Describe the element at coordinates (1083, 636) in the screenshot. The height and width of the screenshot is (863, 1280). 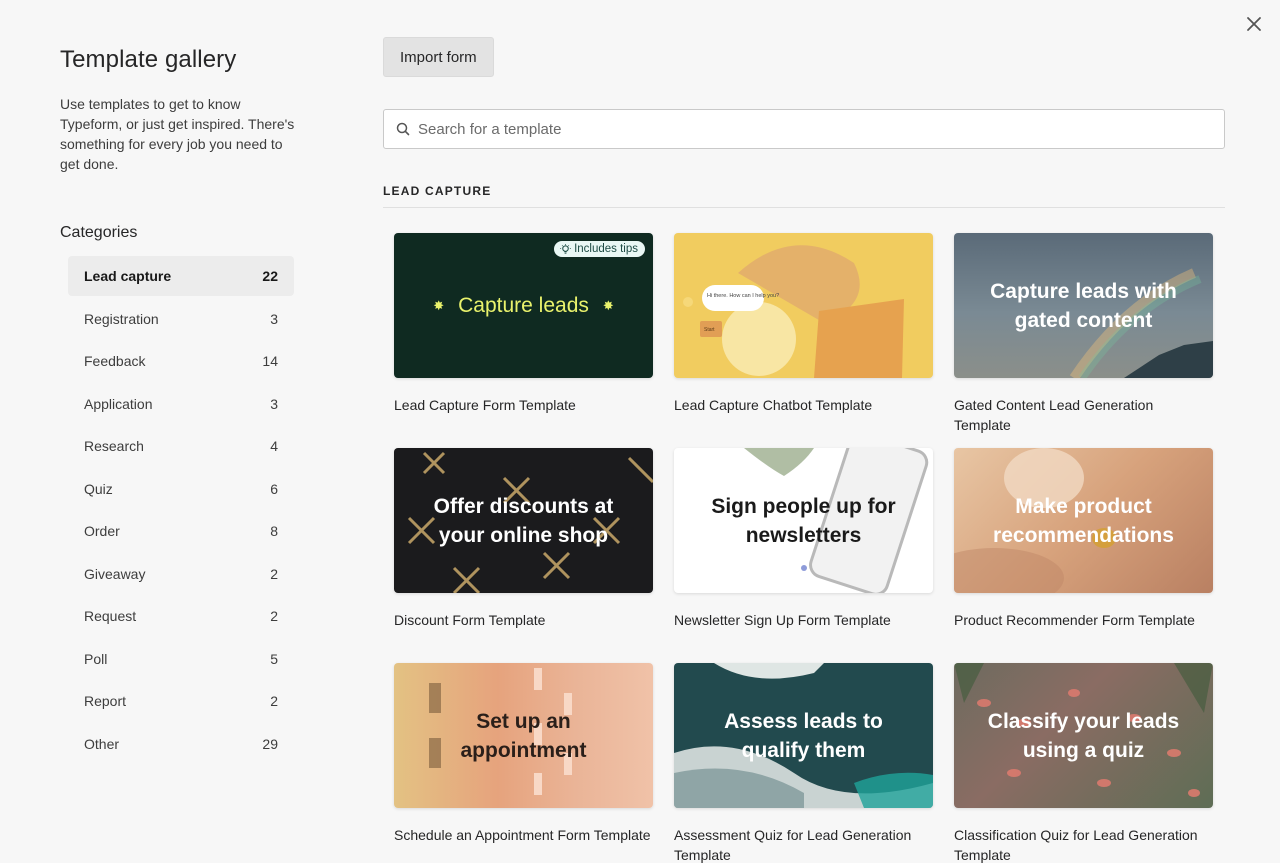
I see `template-label: Product Recommender Form Template` at that location.